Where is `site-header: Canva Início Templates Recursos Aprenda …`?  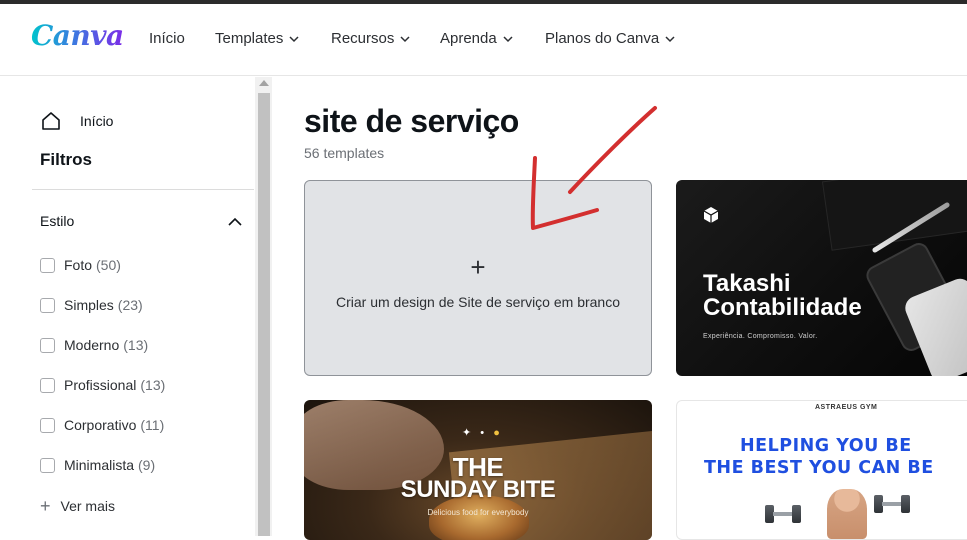
site-header: Canva Início Templates Recursos Aprenda … is located at coordinates (483, 40).